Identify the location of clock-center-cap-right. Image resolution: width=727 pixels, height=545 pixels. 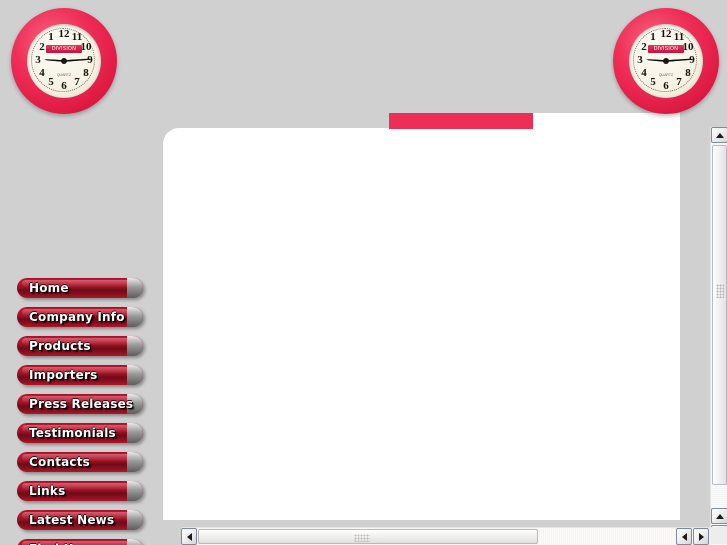
(666, 61).